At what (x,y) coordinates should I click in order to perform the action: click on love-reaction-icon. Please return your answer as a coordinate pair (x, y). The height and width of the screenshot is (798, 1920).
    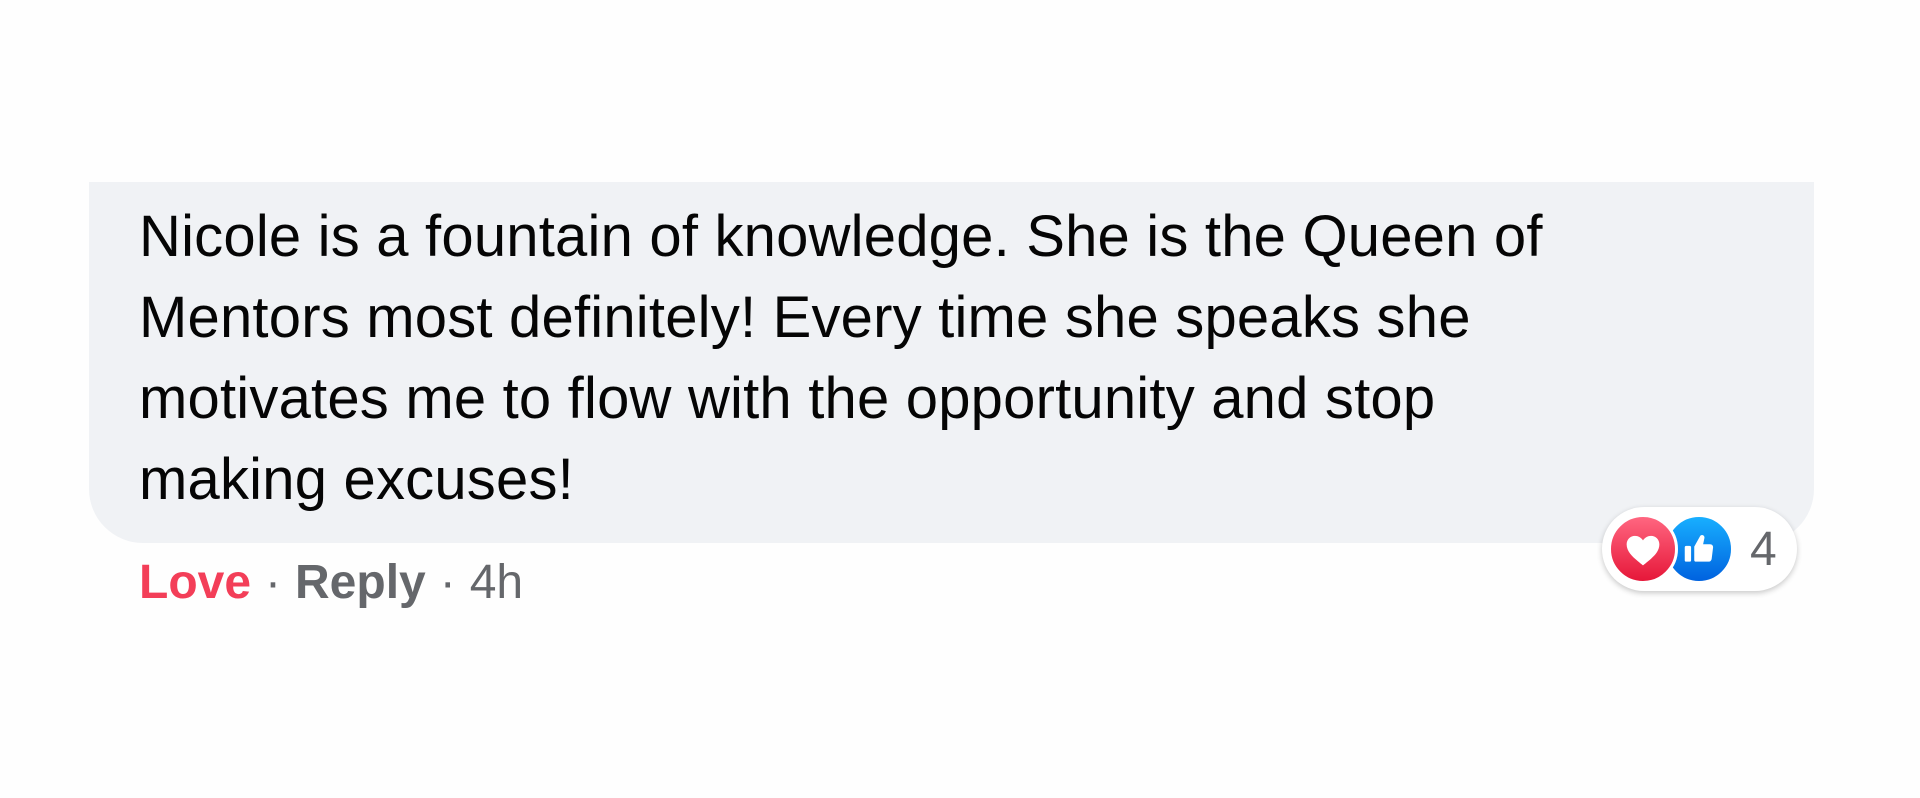
    Looking at the image, I should click on (1643, 549).